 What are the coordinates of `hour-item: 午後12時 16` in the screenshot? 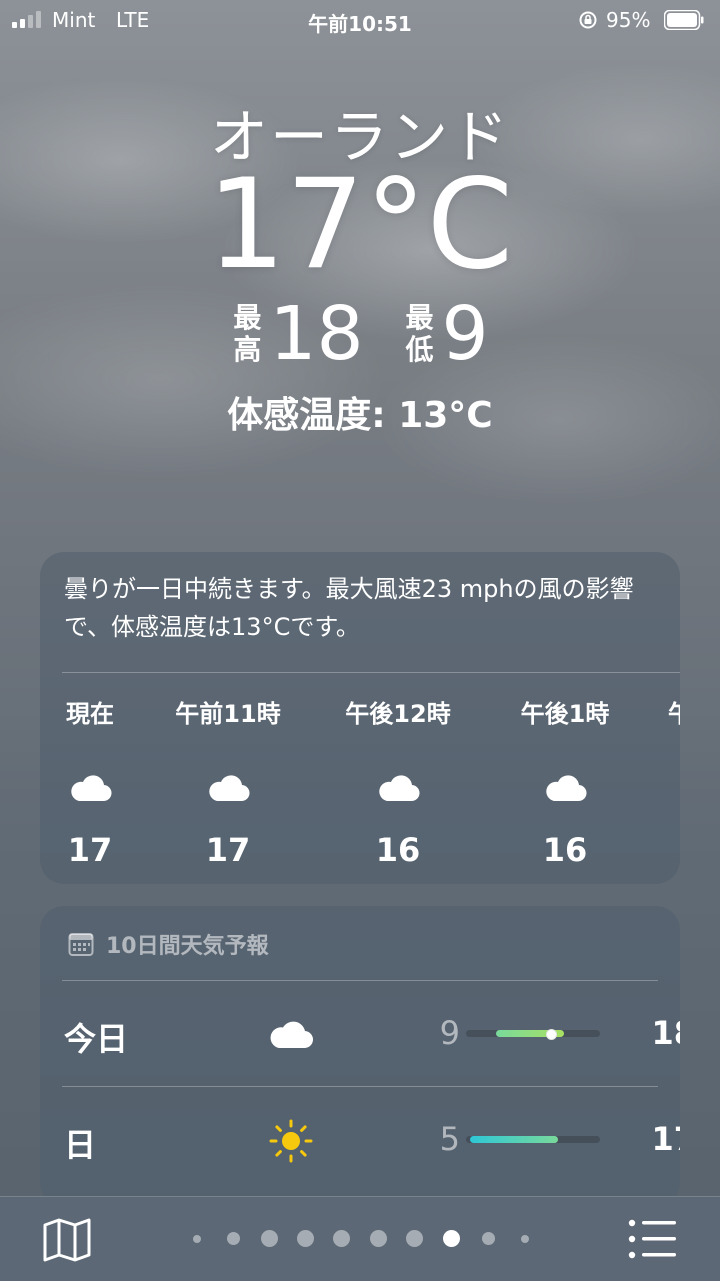 It's located at (398, 781).